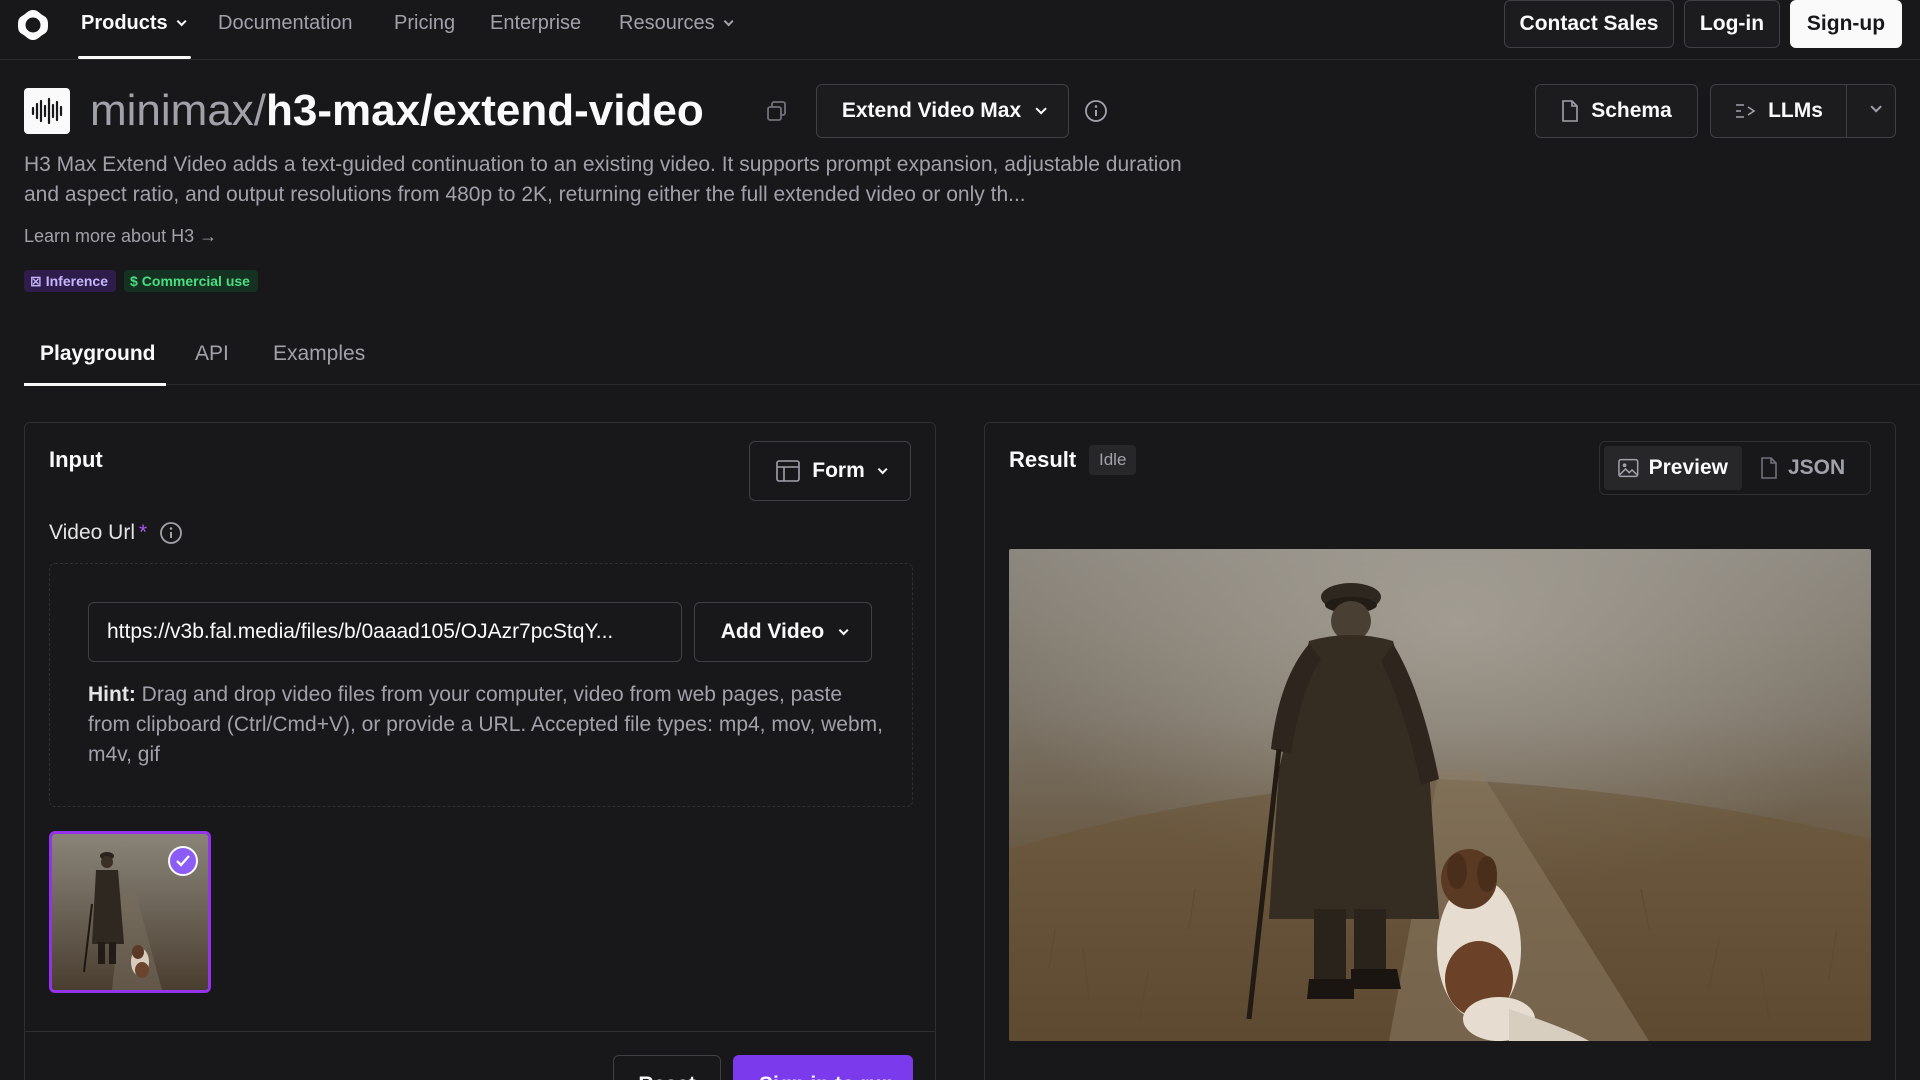 The width and height of the screenshot is (1920, 1080). What do you see at coordinates (134, 57) in the screenshot?
I see `nav-active-indicator` at bounding box center [134, 57].